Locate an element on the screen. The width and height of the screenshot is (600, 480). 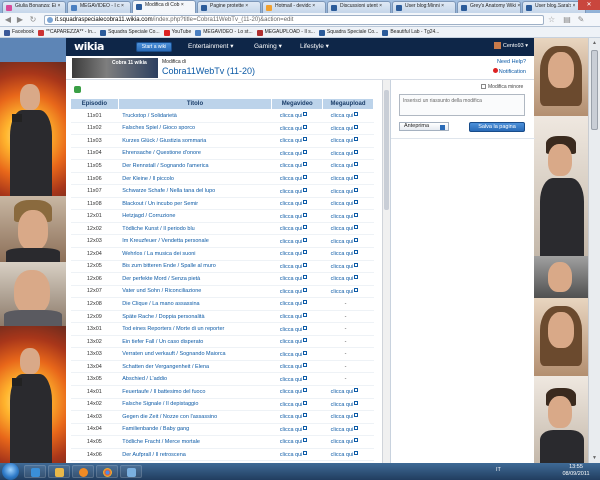
nav-gaming: Gaming ▾ is located at coordinates (268, 46).